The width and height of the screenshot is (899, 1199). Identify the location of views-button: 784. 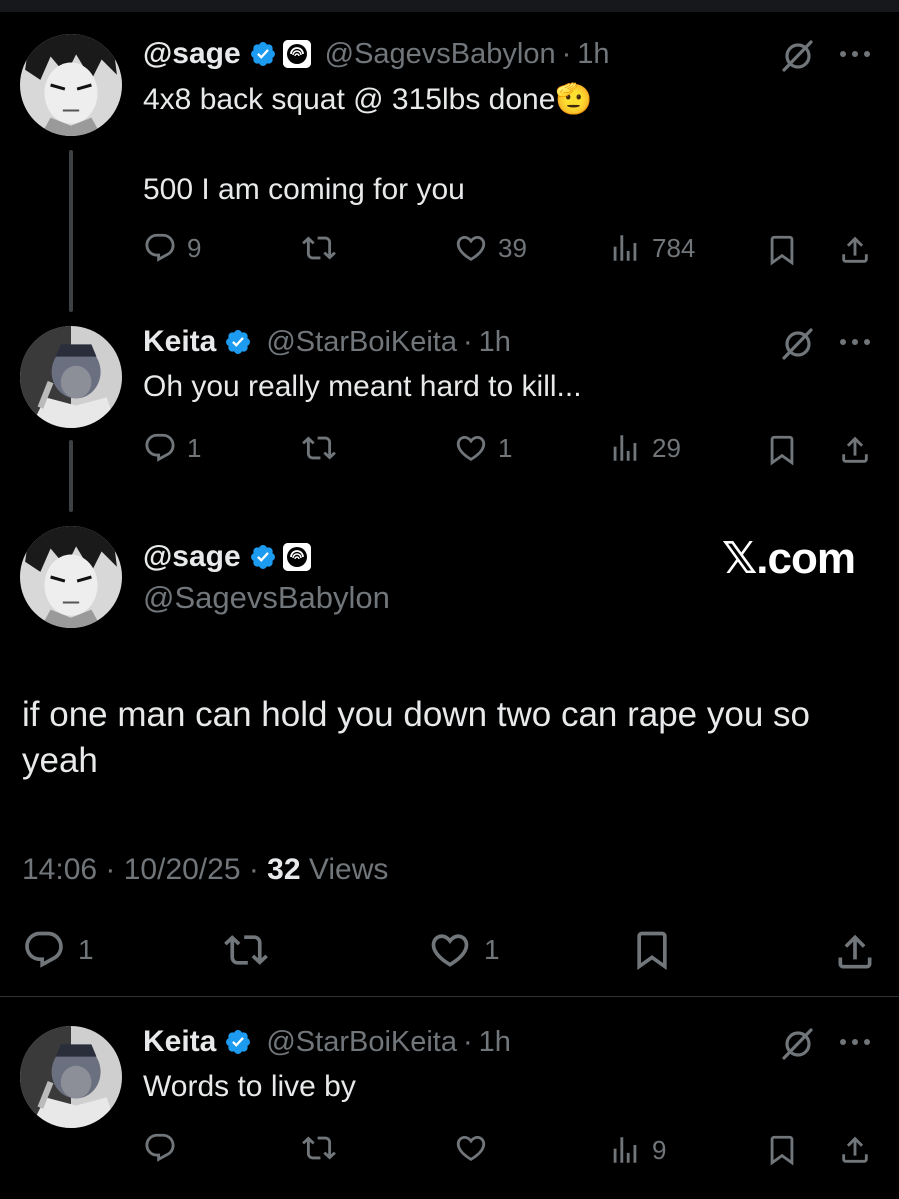
(651, 248).